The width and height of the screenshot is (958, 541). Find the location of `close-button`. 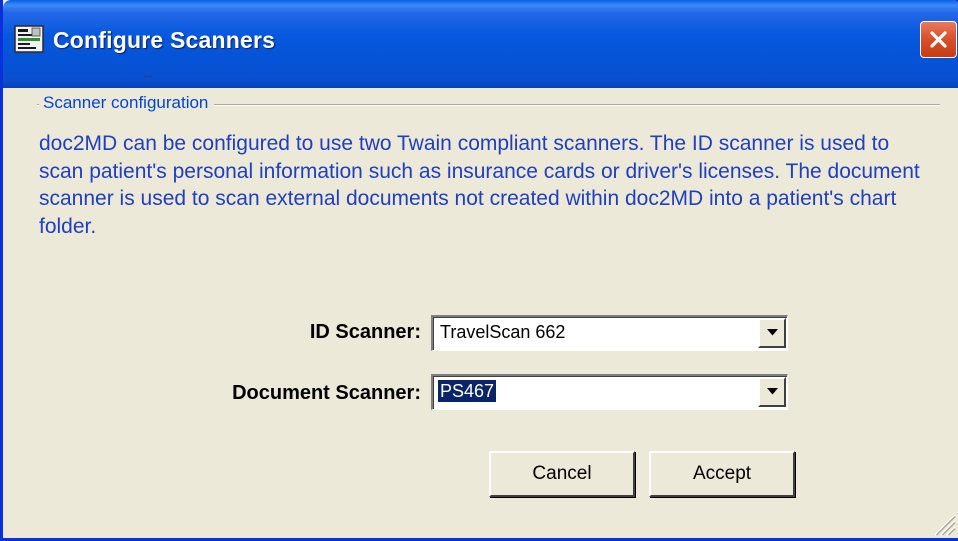

close-button is located at coordinates (938, 39).